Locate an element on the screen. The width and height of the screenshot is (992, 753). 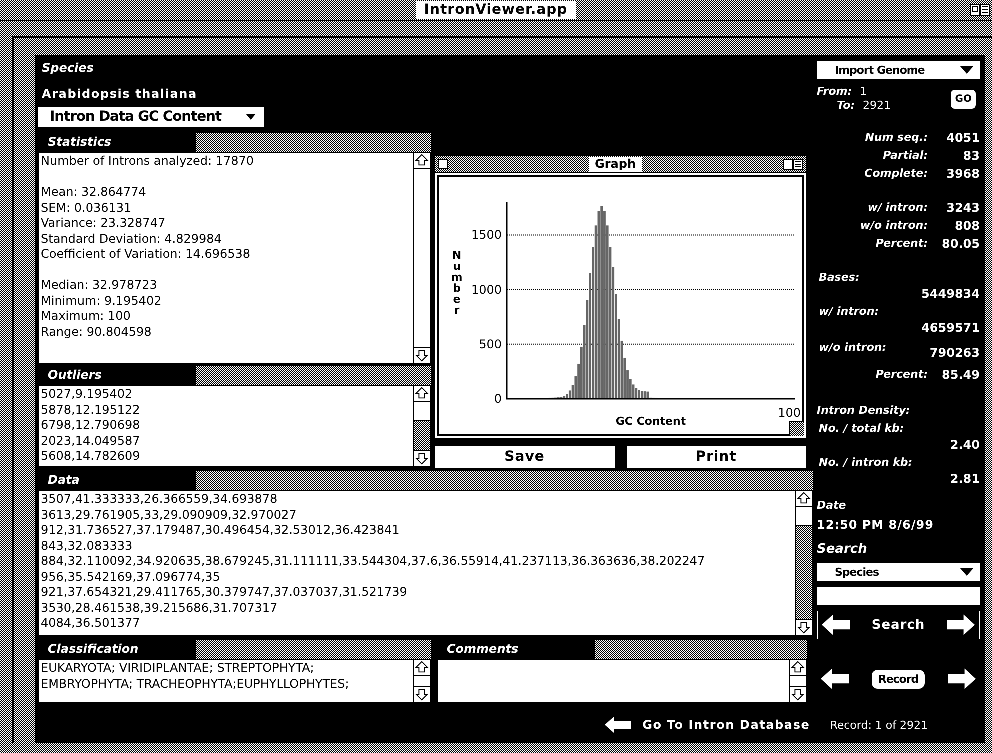
statistic-line: Minimum: 9.195402 is located at coordinates (102, 301).